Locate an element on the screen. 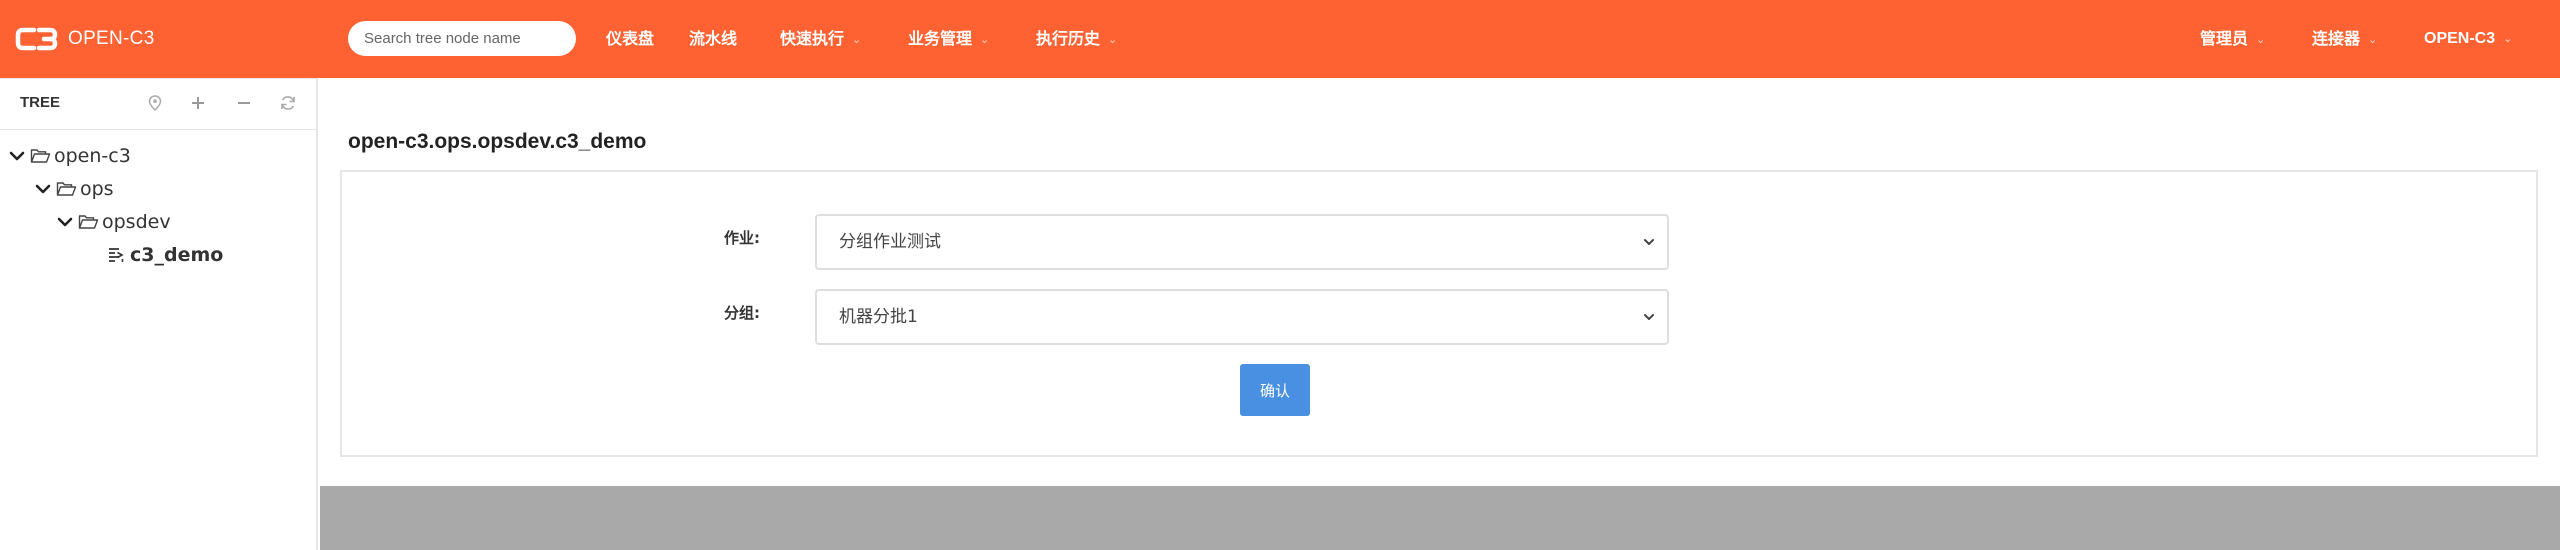 Image resolution: width=2560 pixels, height=550 pixels. nav-quick-exec: 快速执行 ⌄ is located at coordinates (820, 39).